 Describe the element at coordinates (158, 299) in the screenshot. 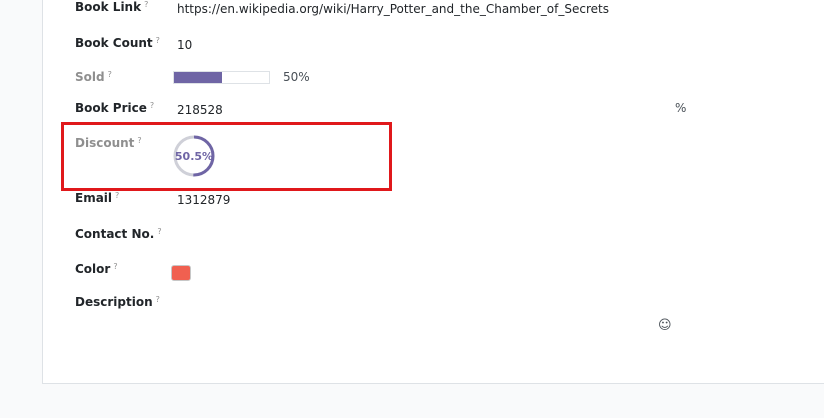

I see `description-help-icon: ?` at that location.